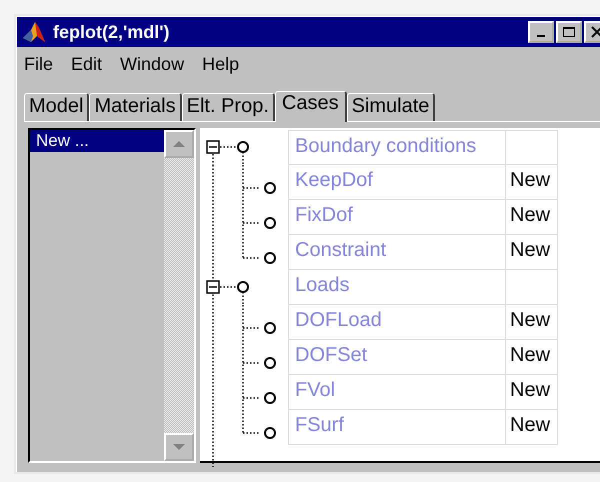  I want to click on menu-item: Help, so click(221, 64).